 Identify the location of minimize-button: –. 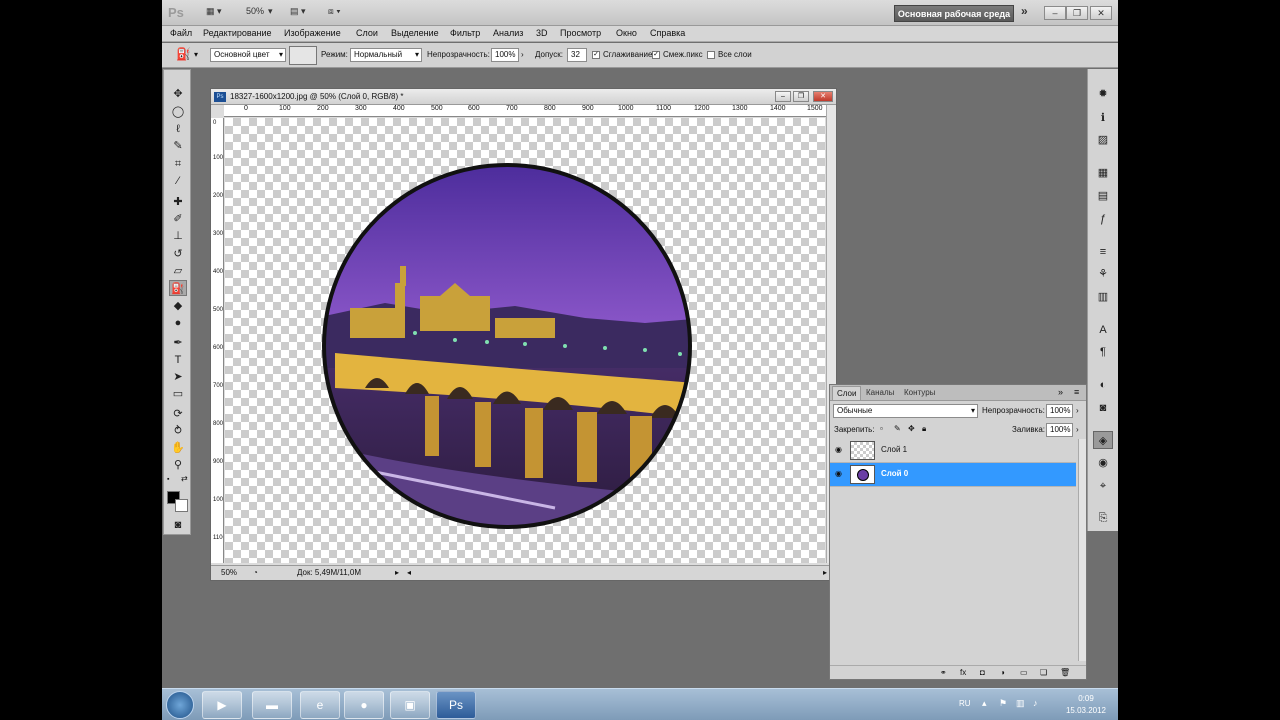
(1055, 13).